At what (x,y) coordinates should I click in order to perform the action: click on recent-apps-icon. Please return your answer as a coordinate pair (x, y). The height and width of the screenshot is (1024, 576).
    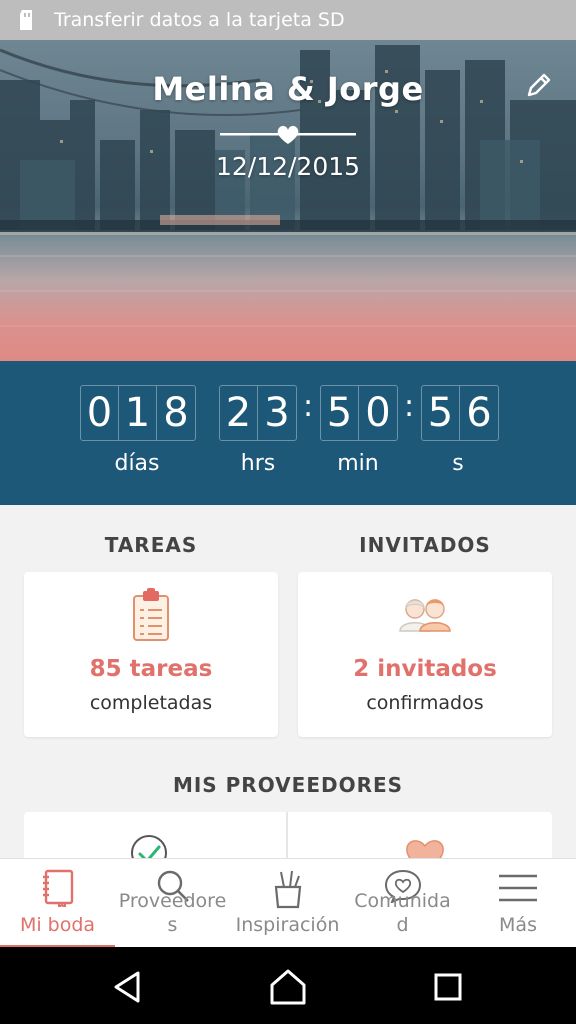
    Looking at the image, I should click on (448, 987).